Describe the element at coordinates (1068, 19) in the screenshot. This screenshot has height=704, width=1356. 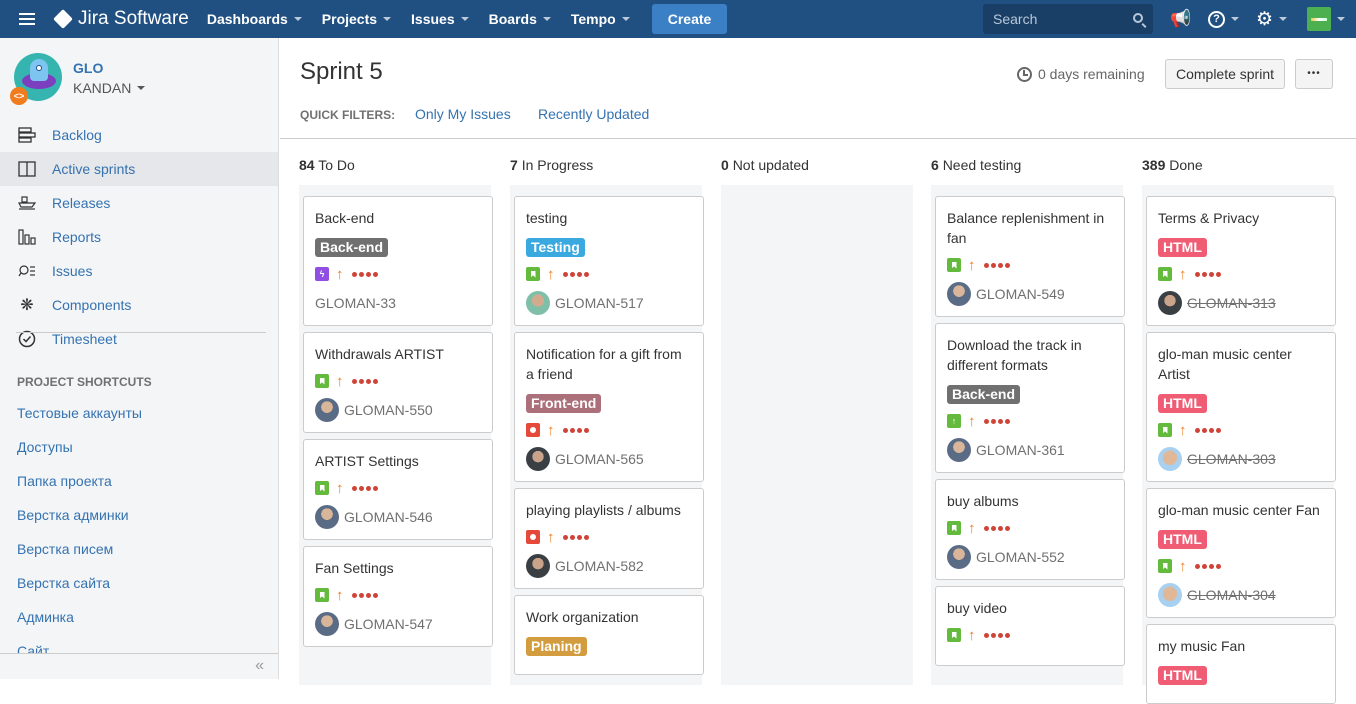
I see `search-input: Search` at that location.